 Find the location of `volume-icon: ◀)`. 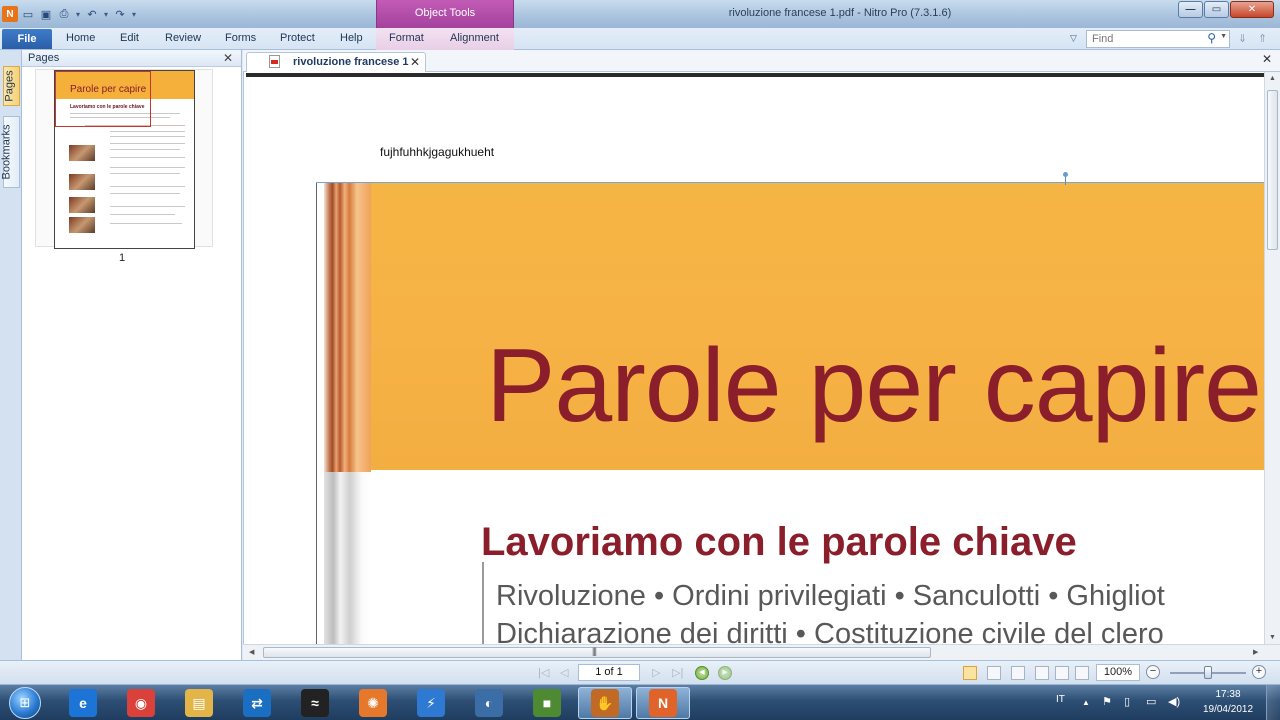

volume-icon: ◀) is located at coordinates (1174, 701).